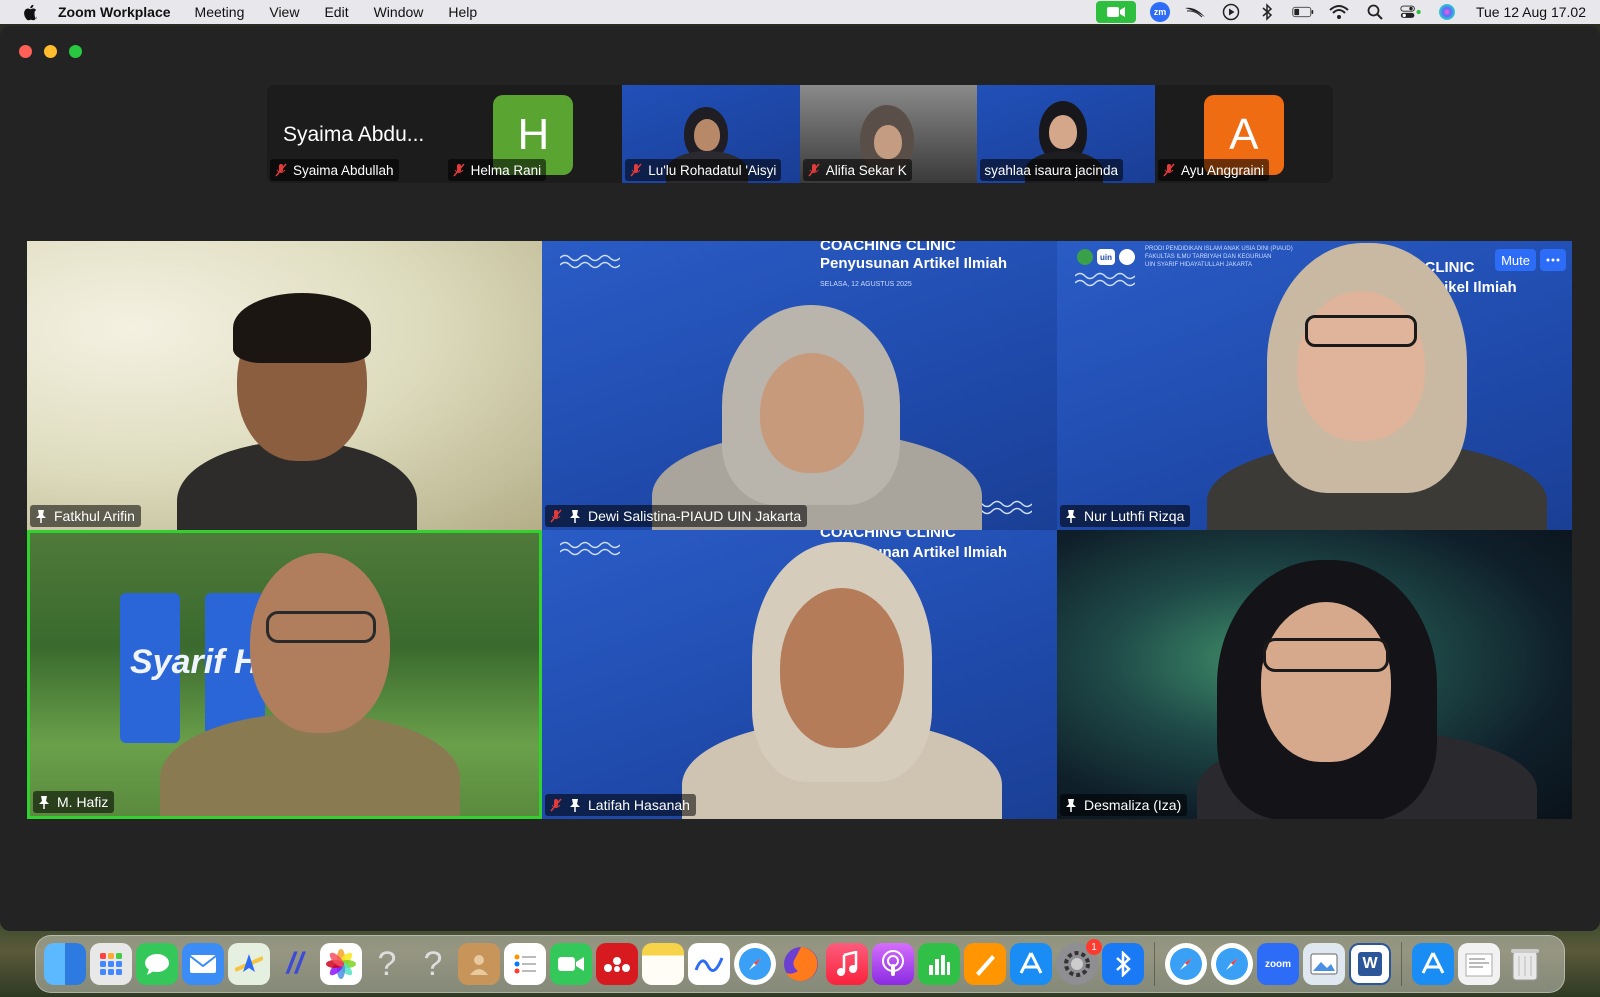 Image resolution: width=1600 pixels, height=997 pixels. I want to click on uin-logo: uin, so click(1106, 257).